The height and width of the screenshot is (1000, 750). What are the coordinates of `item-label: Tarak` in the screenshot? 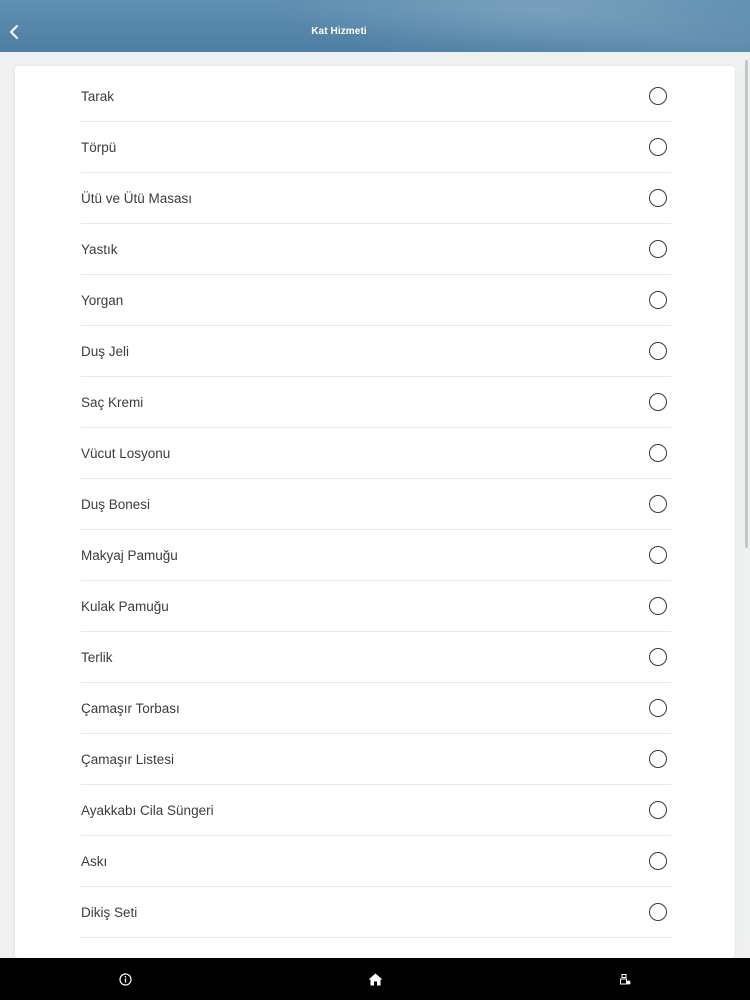 It's located at (98, 96).